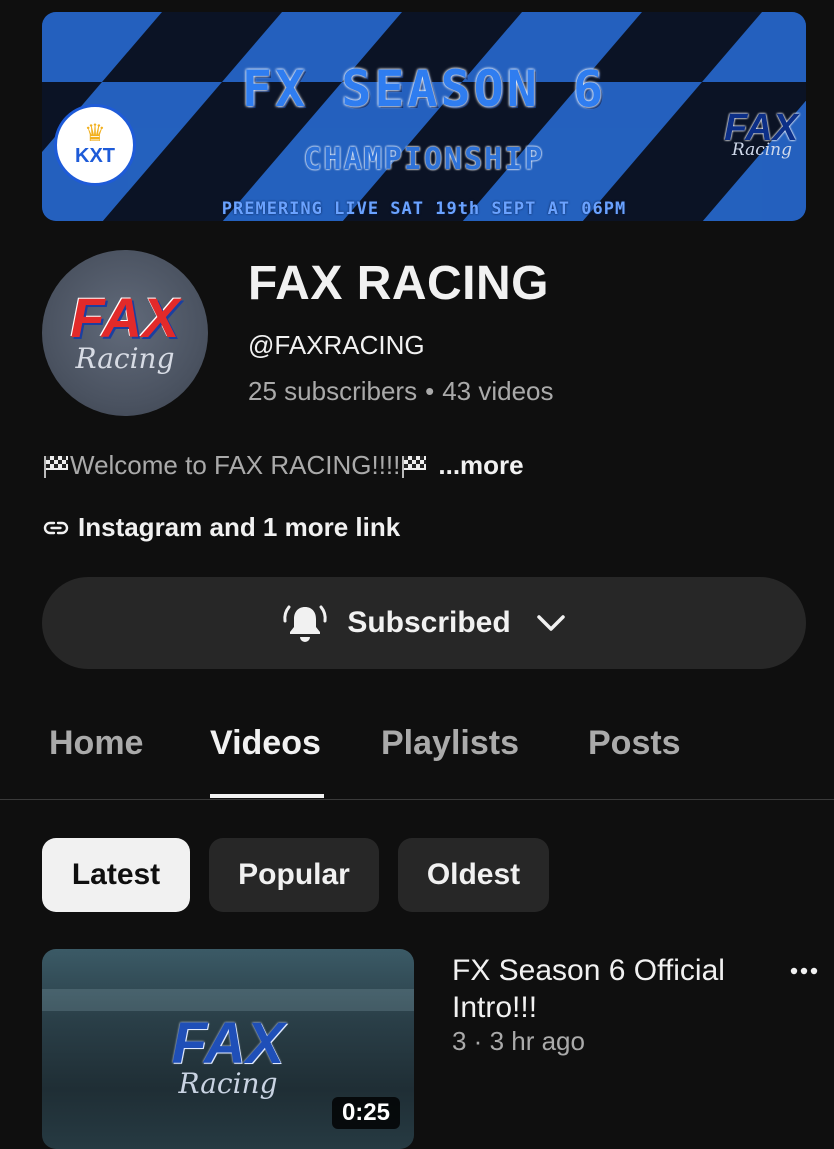 Image resolution: width=834 pixels, height=1149 pixels. I want to click on video-duration: 0:25, so click(365, 1113).